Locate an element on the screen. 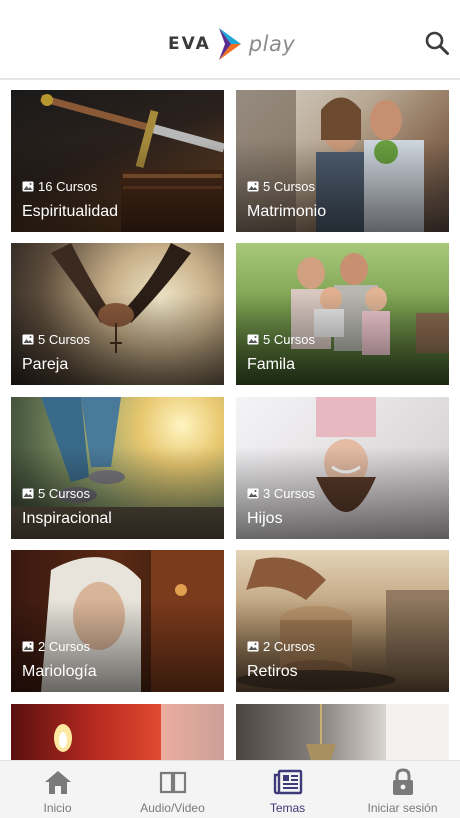 The width and height of the screenshot is (460, 818). category-card-partial-left is located at coordinates (117, 732).